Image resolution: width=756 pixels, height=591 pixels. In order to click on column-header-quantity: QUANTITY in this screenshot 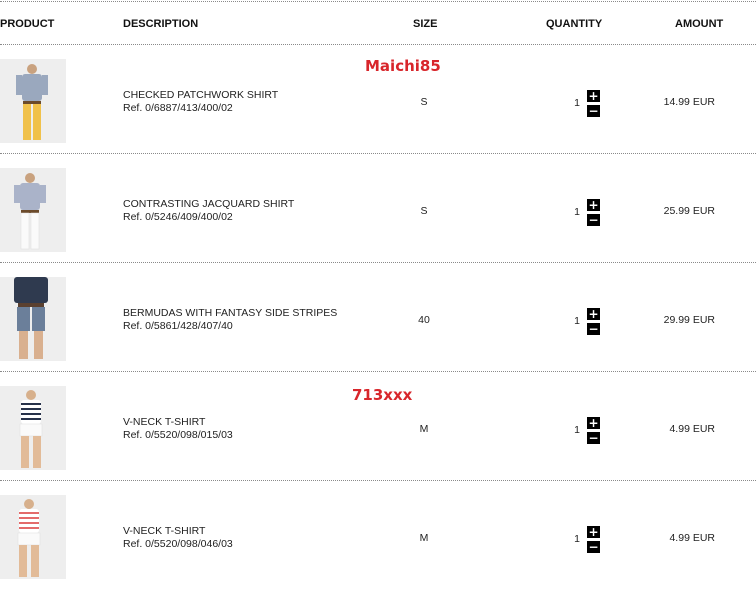, I will do `click(574, 24)`.